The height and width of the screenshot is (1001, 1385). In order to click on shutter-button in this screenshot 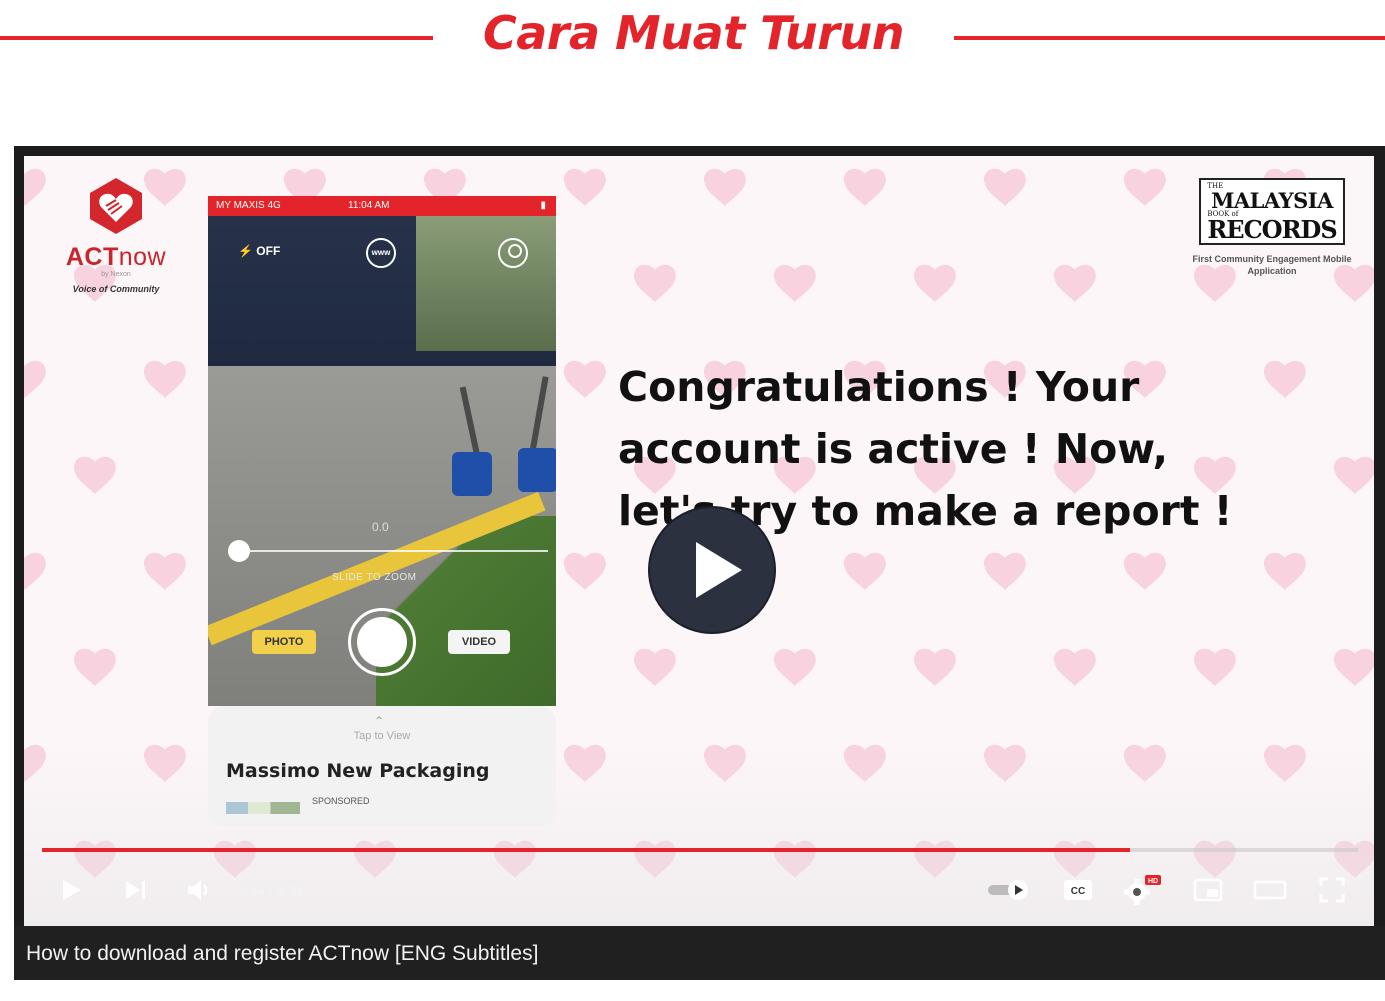, I will do `click(382, 642)`.